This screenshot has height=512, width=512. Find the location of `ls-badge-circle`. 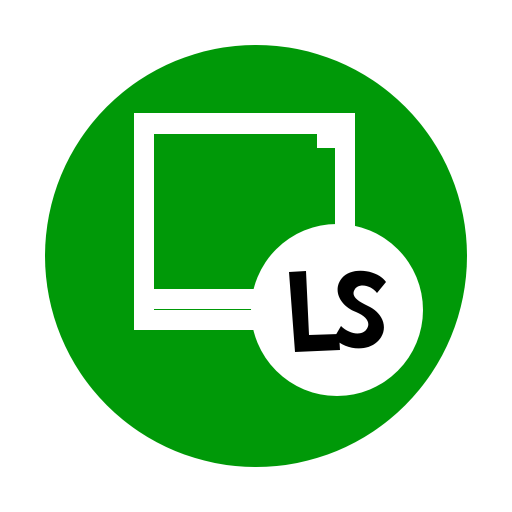

ls-badge-circle is located at coordinates (337, 310).